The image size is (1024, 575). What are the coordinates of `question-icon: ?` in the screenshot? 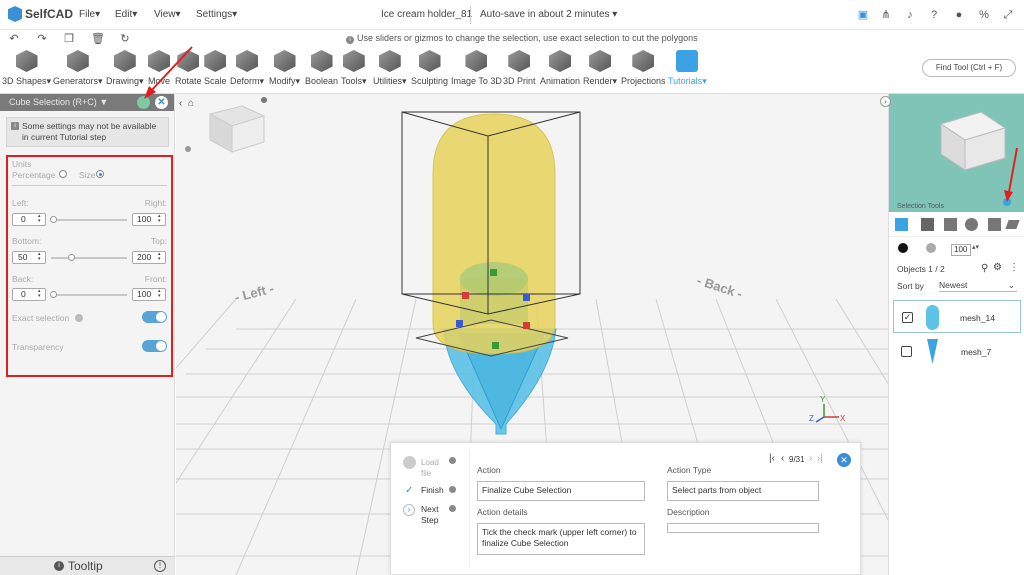 It's located at (934, 15).